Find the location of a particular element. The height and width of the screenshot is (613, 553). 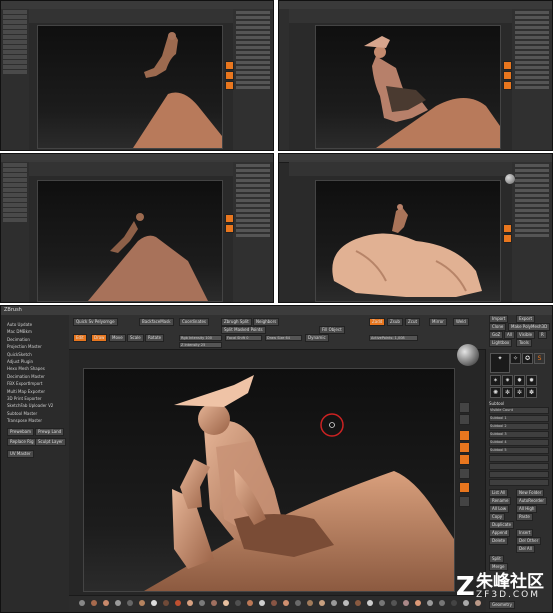

insert-button: Insert is located at coordinates (525, 533).